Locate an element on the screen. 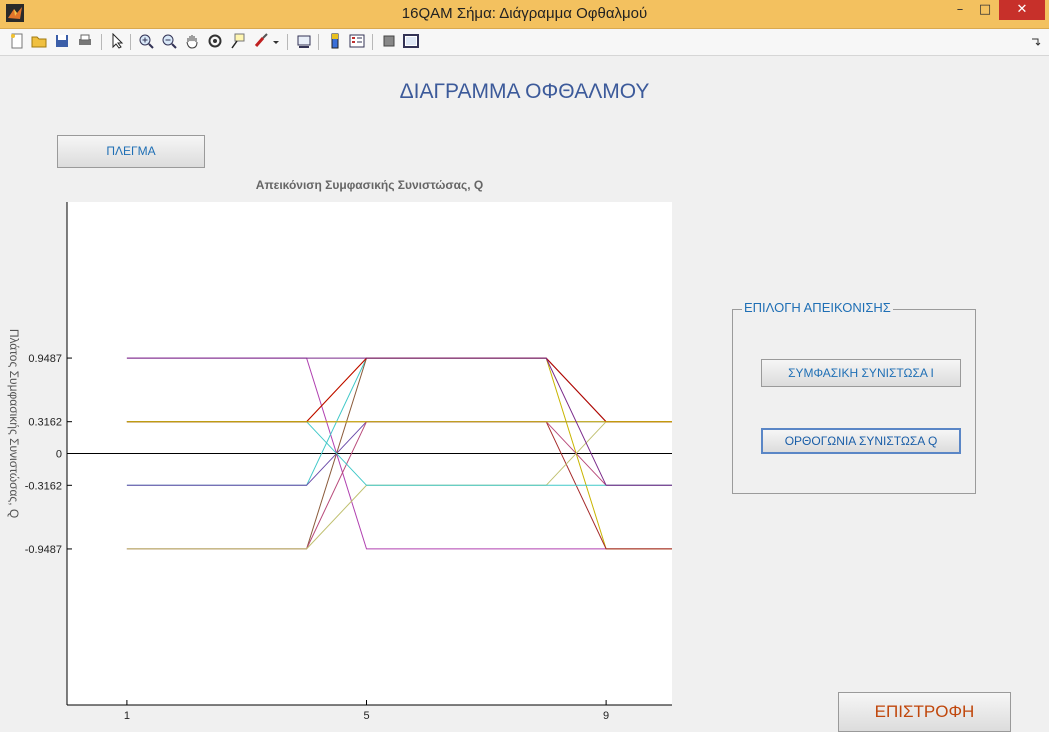 This screenshot has width=1049, height=732. brush-icon is located at coordinates (261, 42).